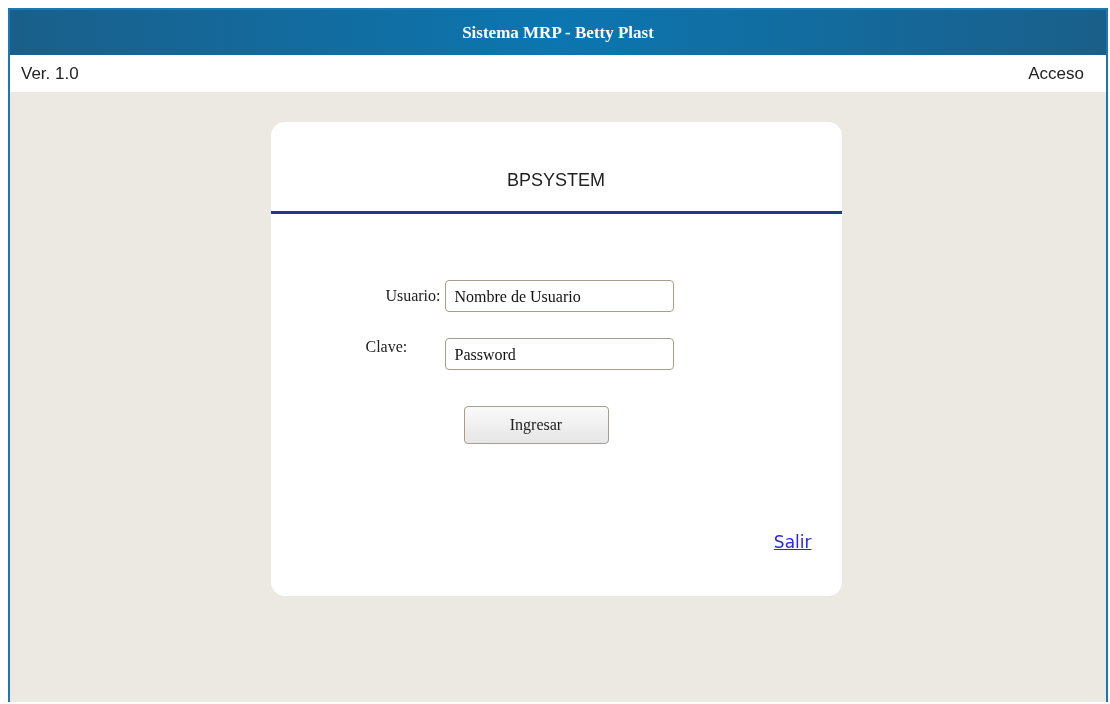  Describe the element at coordinates (413, 296) in the screenshot. I see `field-label: Usuario:` at that location.